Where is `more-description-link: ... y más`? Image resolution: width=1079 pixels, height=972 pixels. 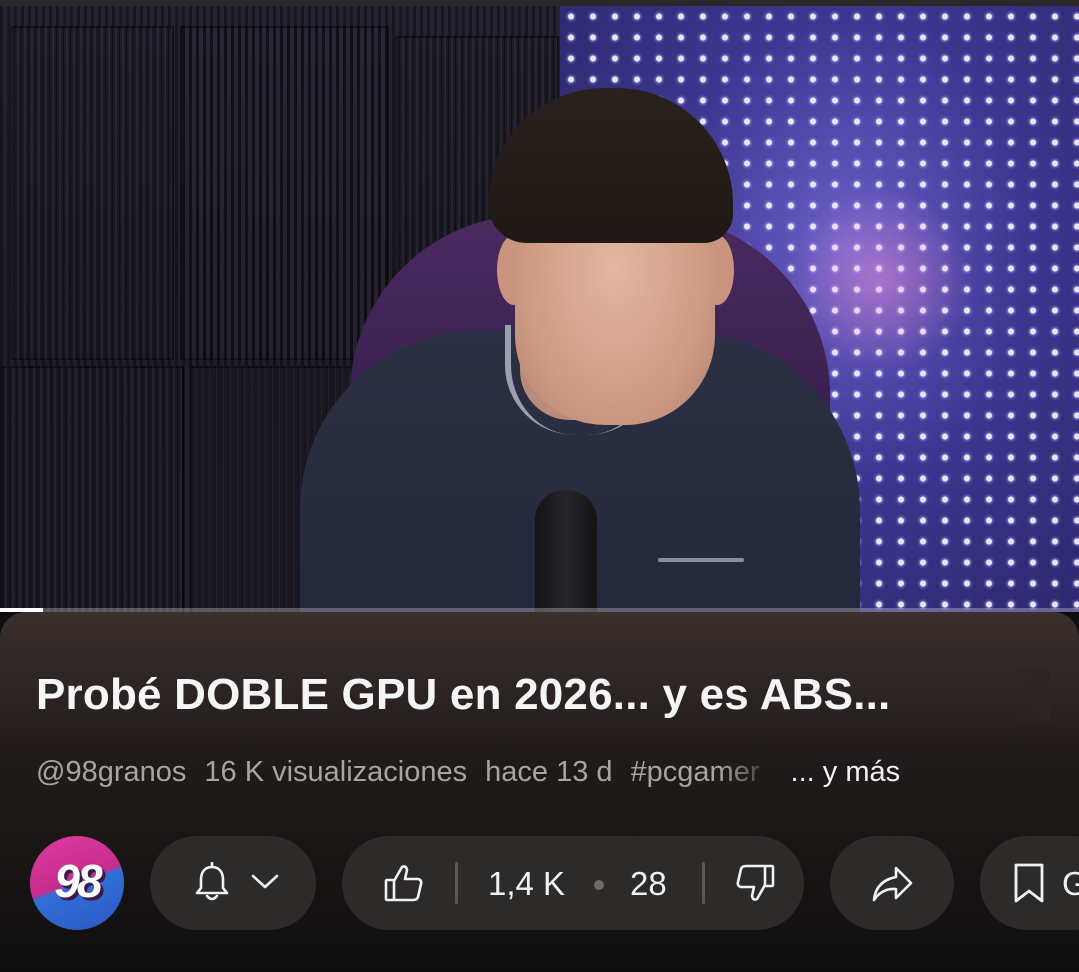
more-description-link: ... y más is located at coordinates (846, 772).